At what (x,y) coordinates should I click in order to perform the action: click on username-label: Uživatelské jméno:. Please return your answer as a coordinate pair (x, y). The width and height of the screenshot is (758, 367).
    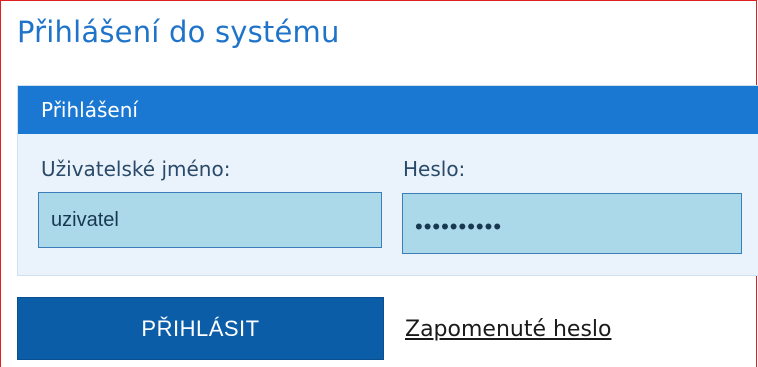
    Looking at the image, I should click on (136, 169).